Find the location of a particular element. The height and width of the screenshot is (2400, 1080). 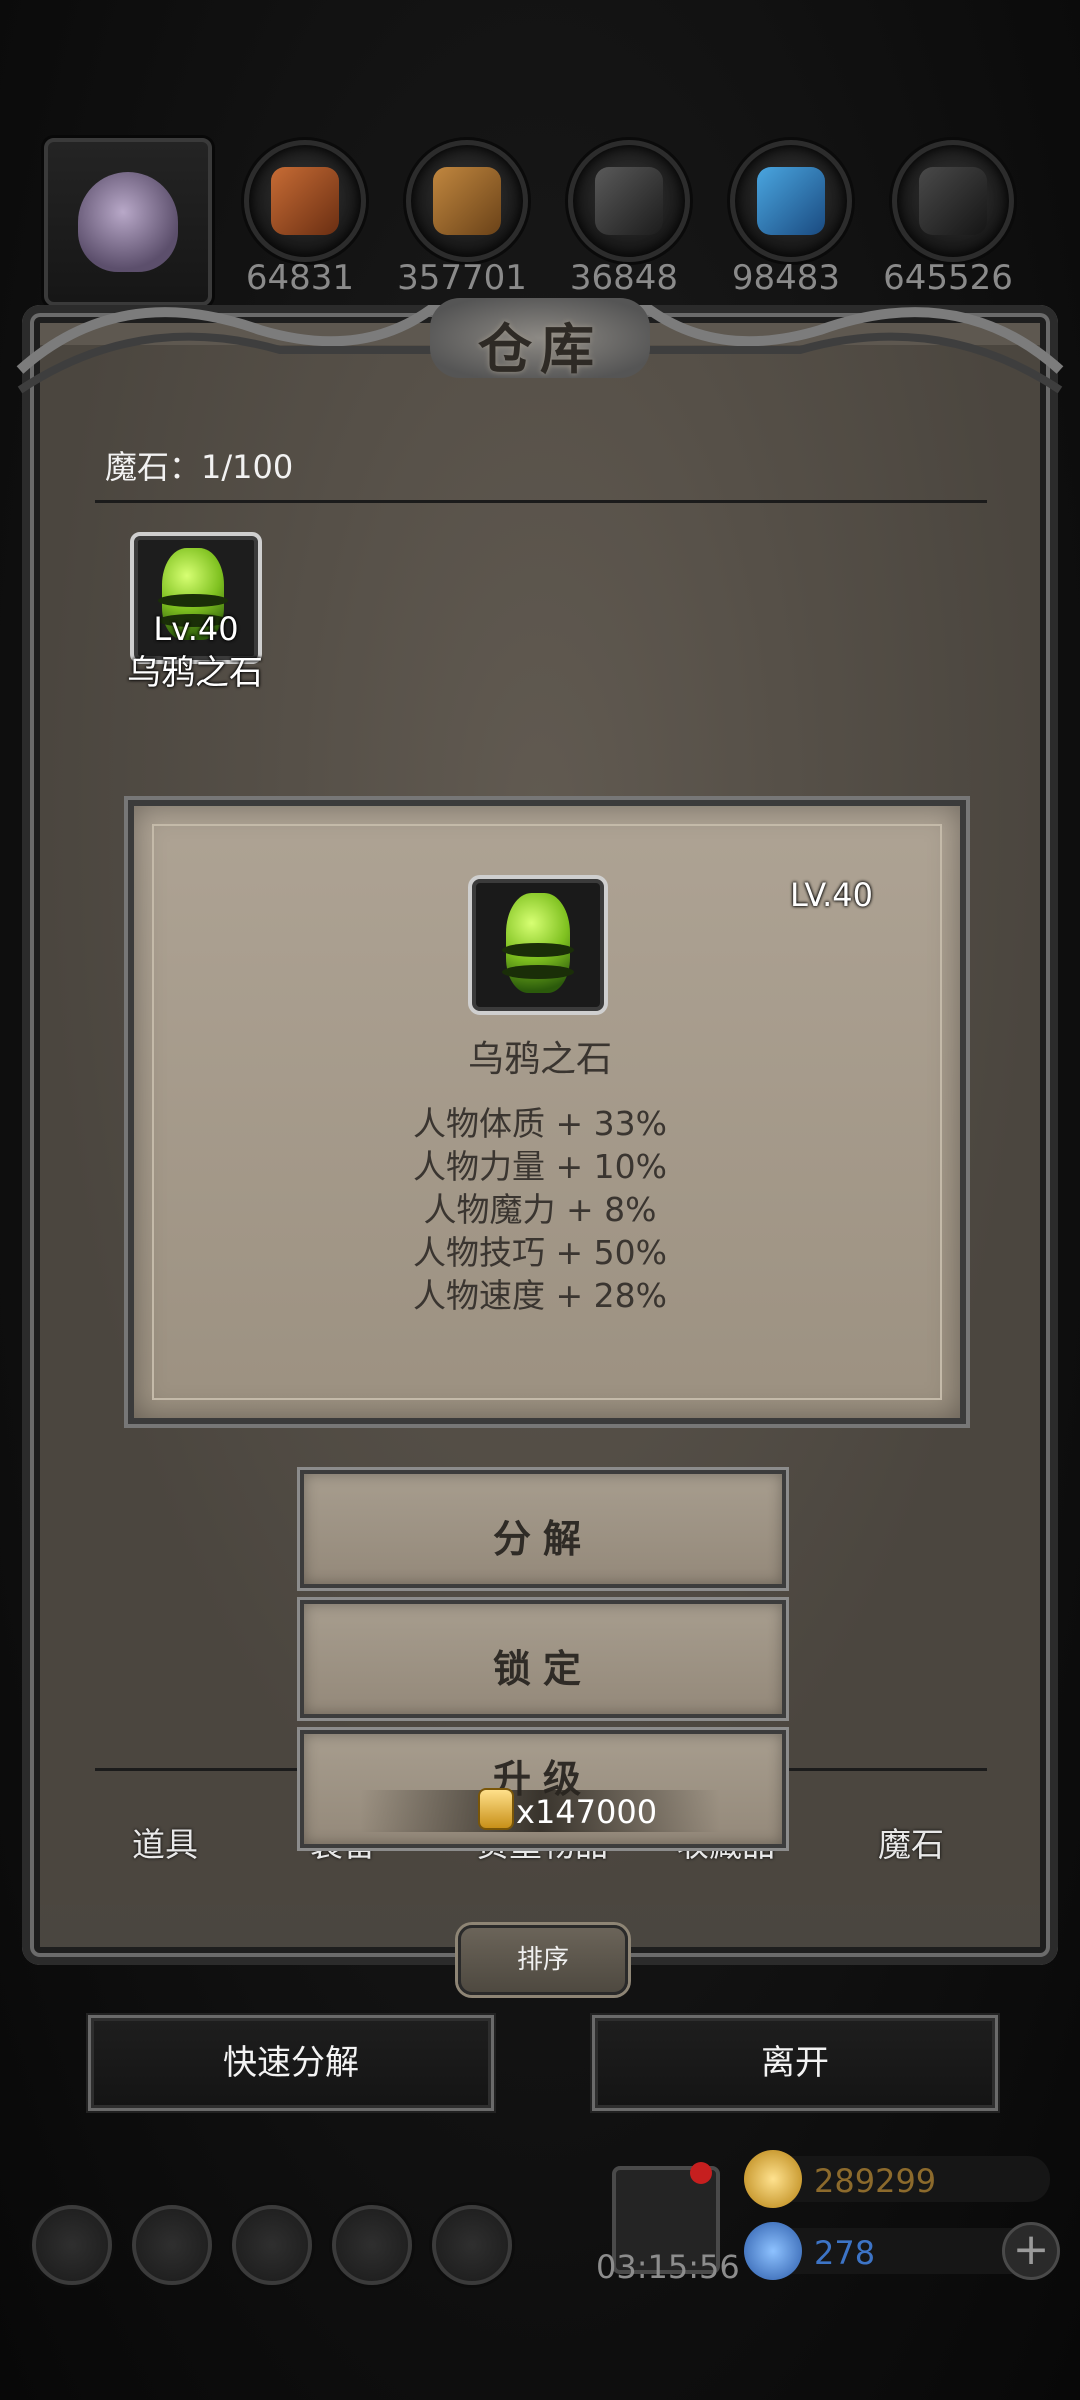

blue-gem-icon is located at coordinates (773, 2251).